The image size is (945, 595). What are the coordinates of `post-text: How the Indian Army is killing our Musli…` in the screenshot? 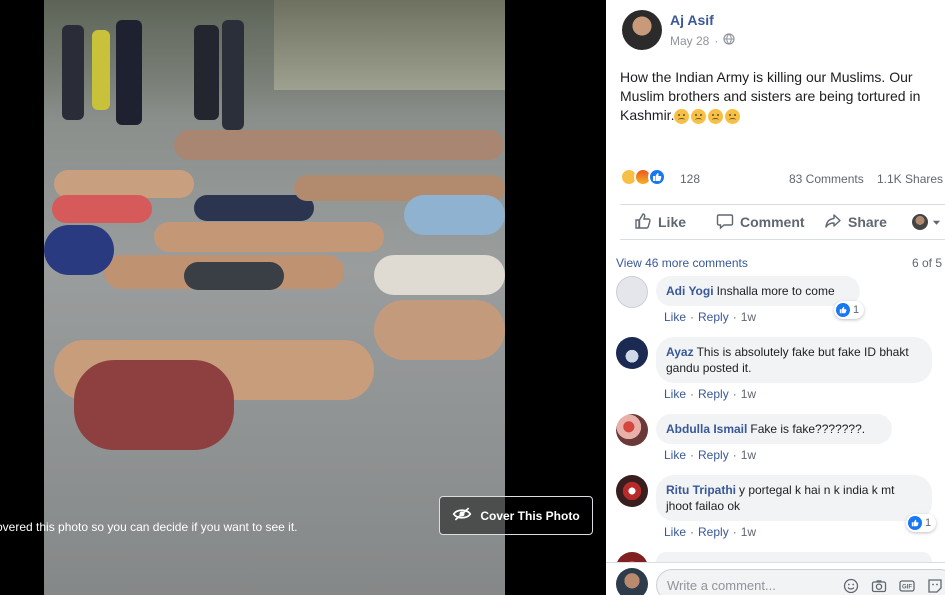 It's located at (779, 96).